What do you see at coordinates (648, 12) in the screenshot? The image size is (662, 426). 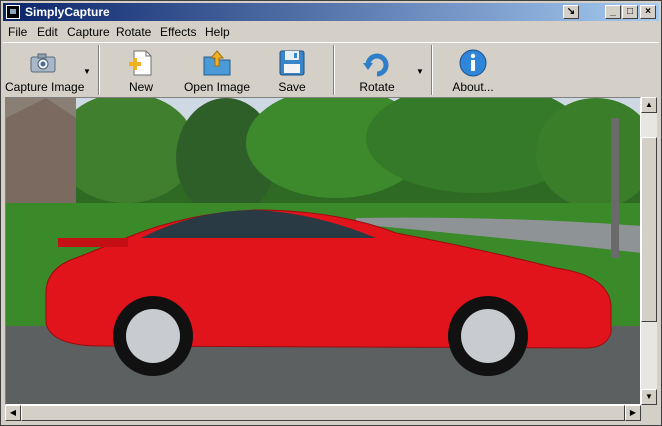 I see `close-button: ×` at bounding box center [648, 12].